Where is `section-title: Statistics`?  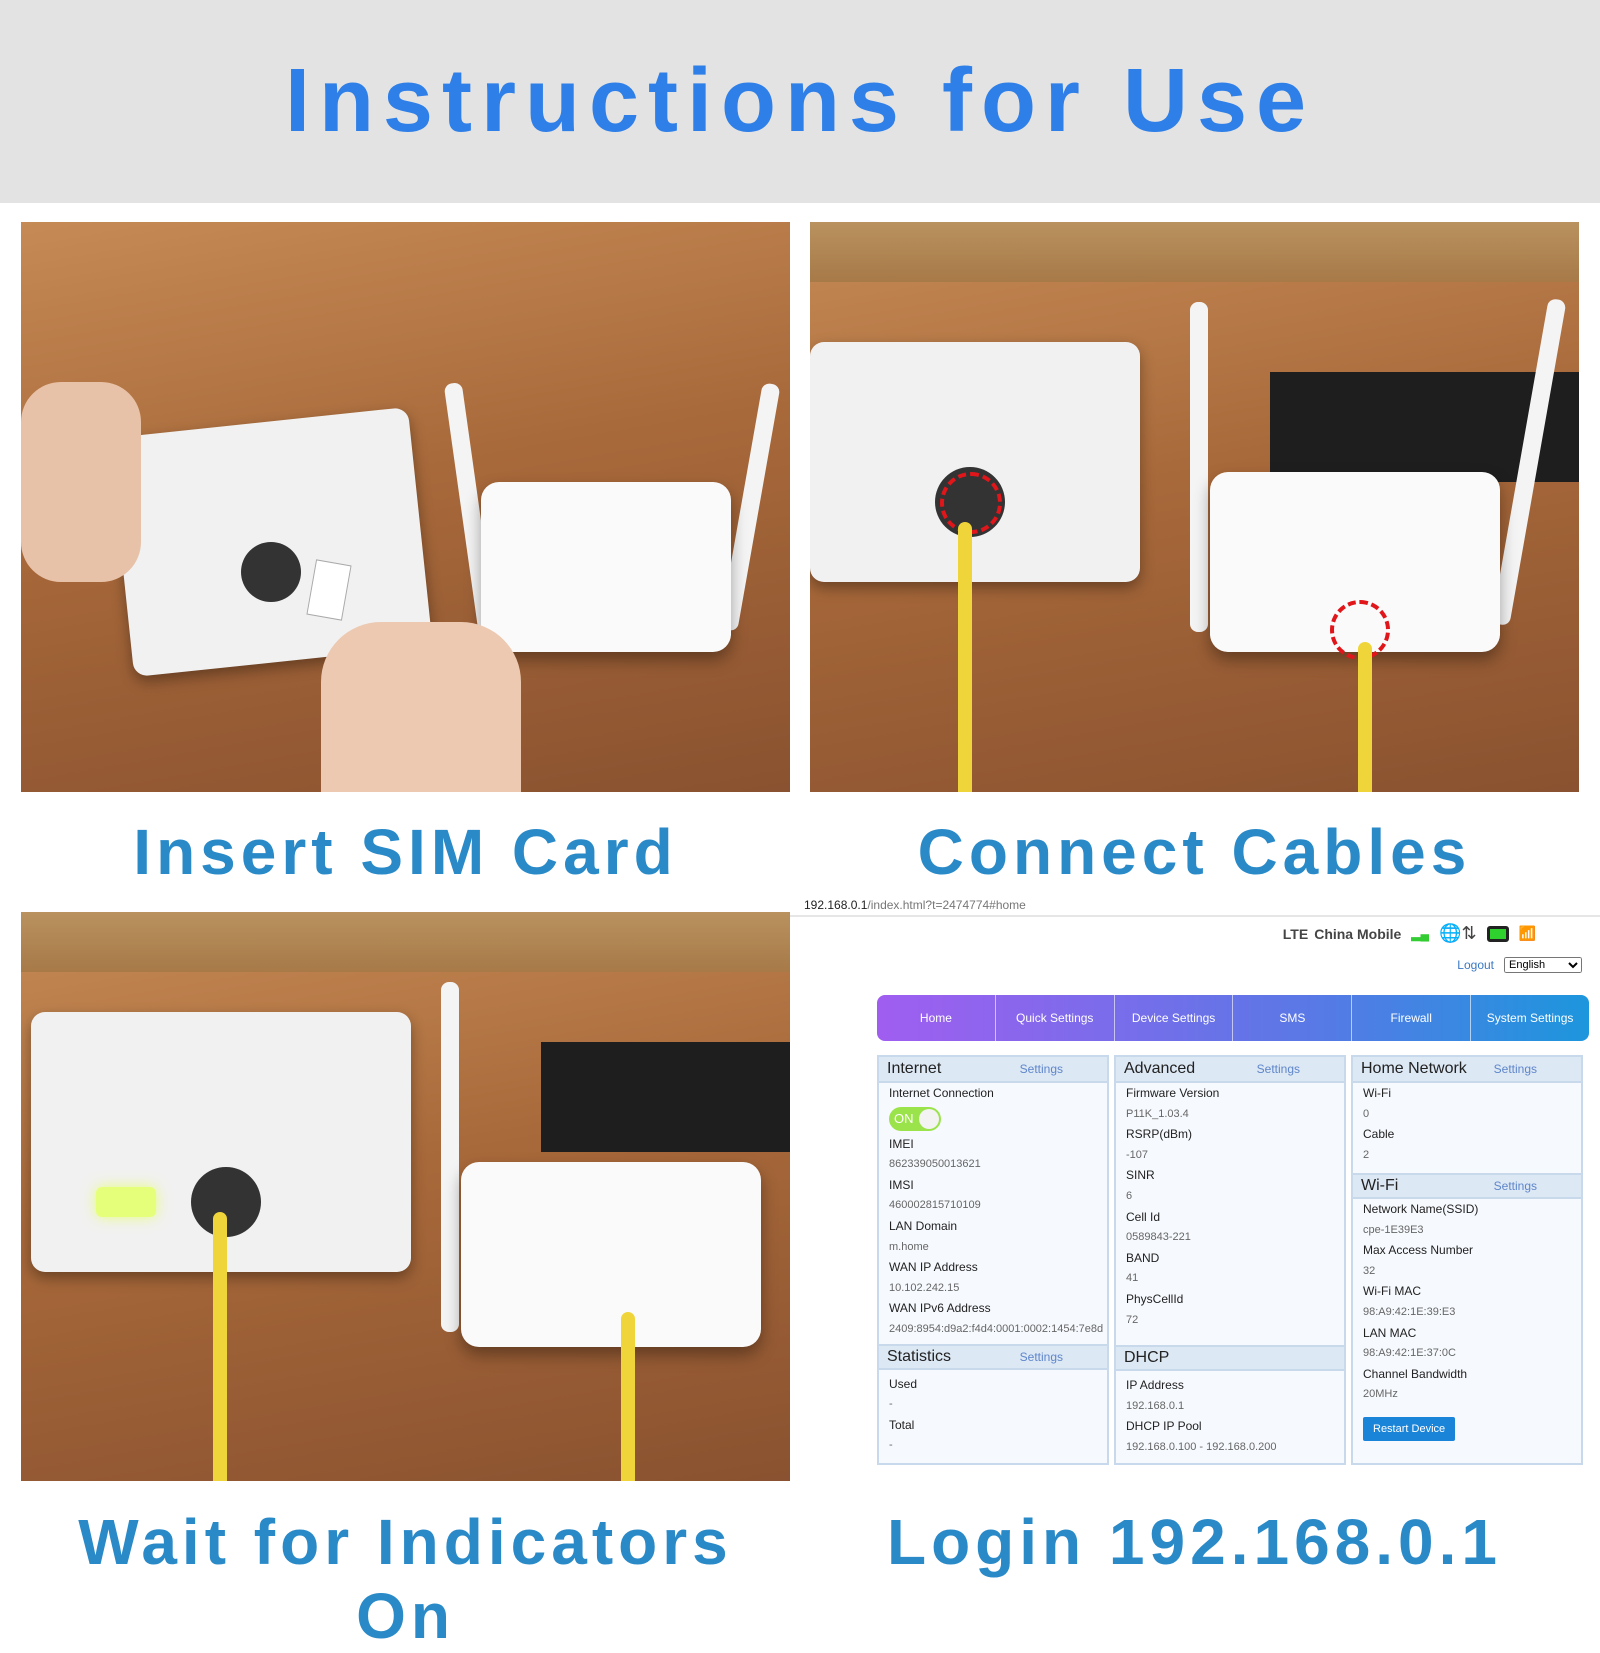
section-title: Statistics is located at coordinates (919, 1356).